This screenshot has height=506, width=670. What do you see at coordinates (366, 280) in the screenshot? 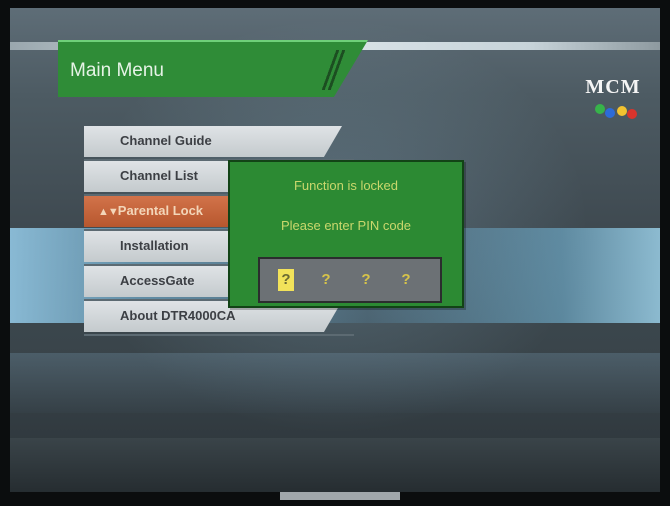
I see `pin-digit-3: ?` at bounding box center [366, 280].